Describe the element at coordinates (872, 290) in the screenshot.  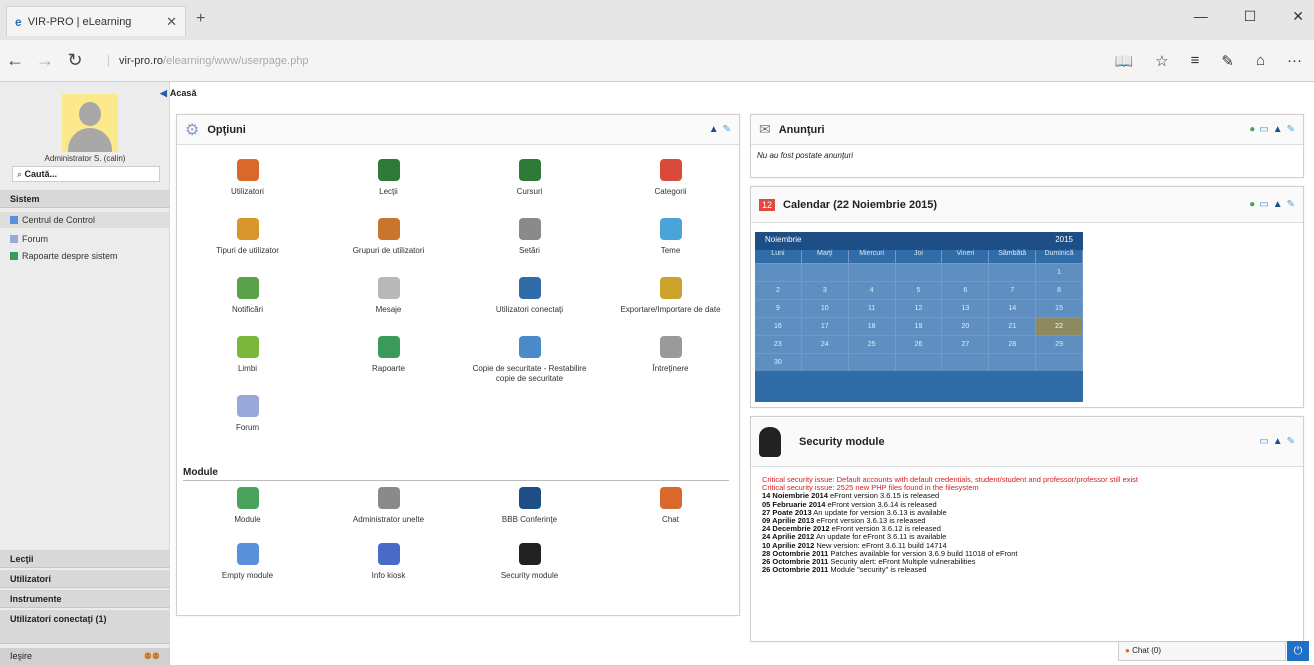
I see `calendar-day: 4` at that location.